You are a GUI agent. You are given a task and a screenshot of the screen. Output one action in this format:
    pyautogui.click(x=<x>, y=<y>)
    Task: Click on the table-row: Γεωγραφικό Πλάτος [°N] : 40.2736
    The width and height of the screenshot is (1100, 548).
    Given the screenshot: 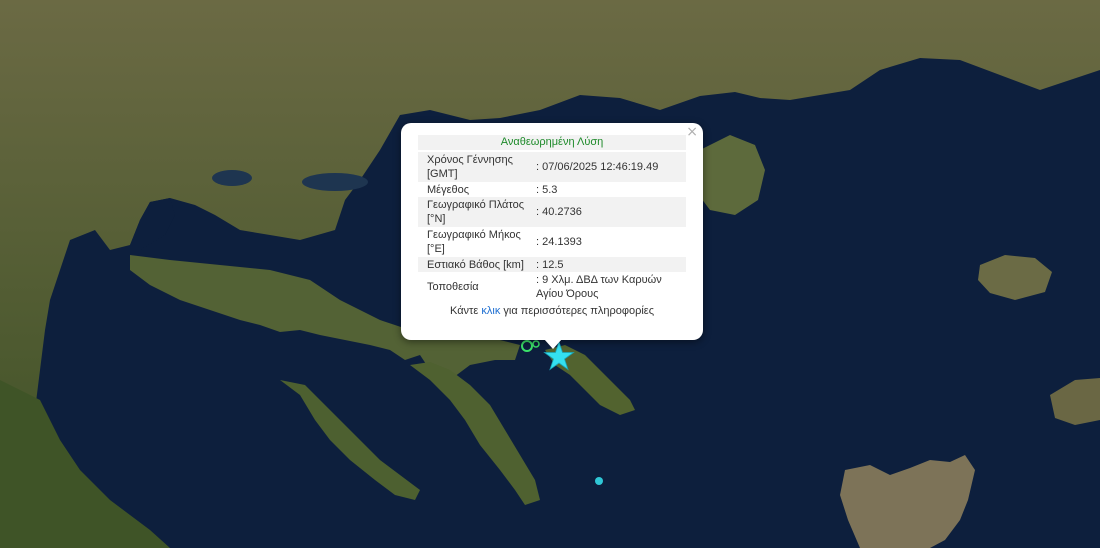 What is the action you would take?
    pyautogui.click(x=552, y=212)
    